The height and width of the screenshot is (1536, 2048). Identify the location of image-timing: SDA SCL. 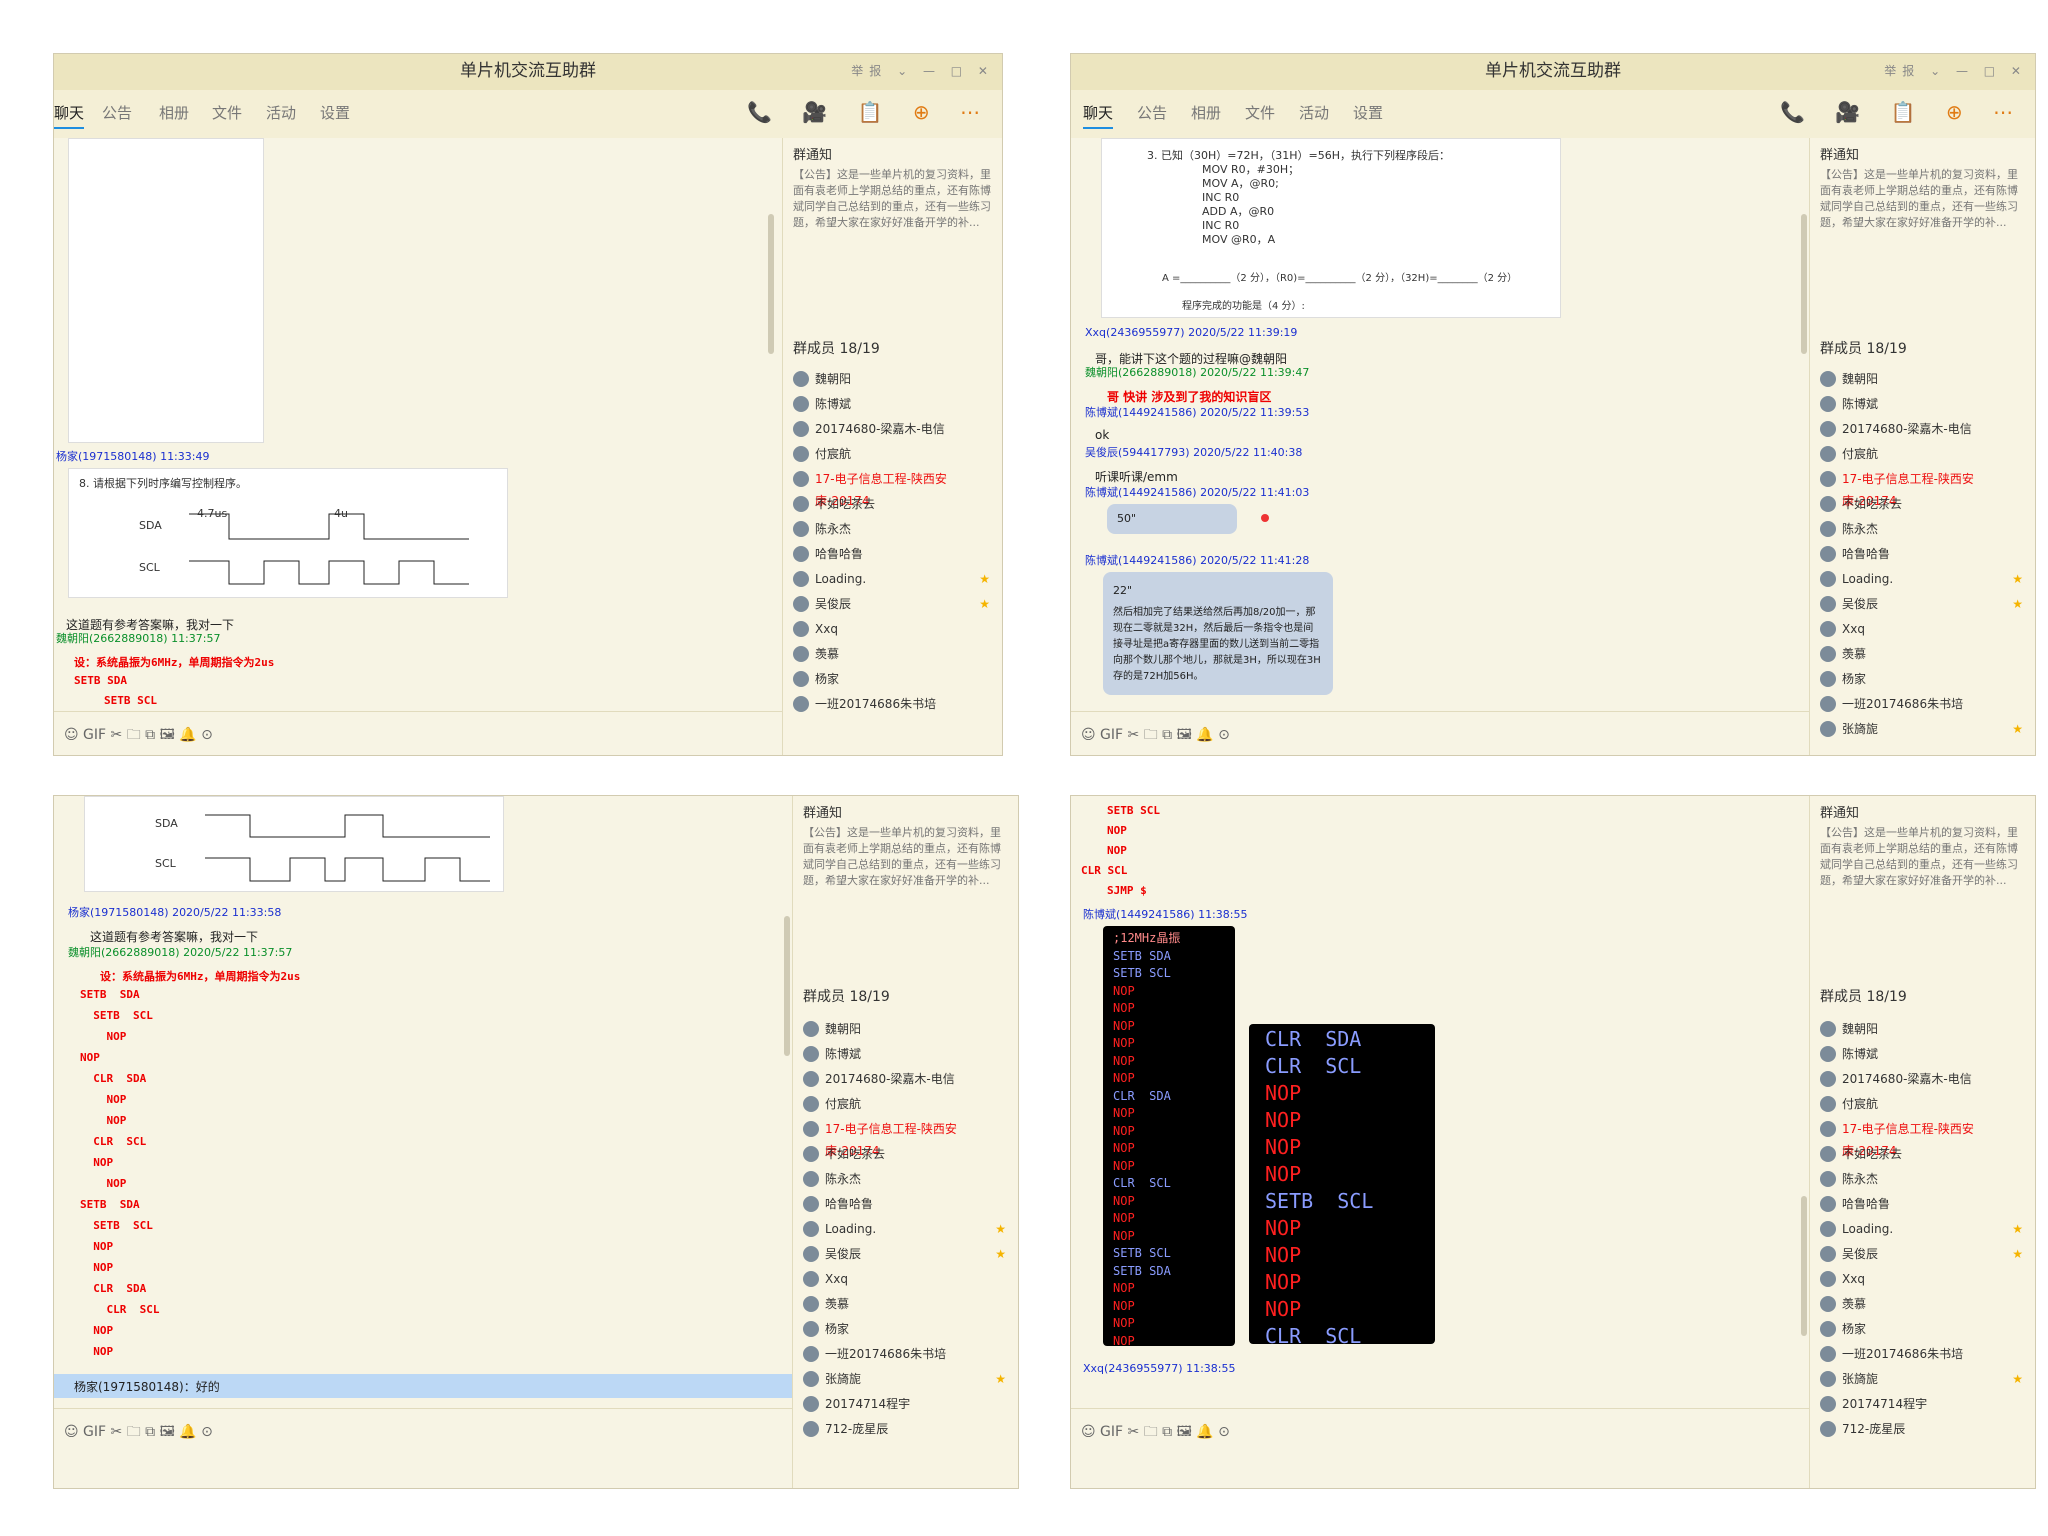
(294, 844).